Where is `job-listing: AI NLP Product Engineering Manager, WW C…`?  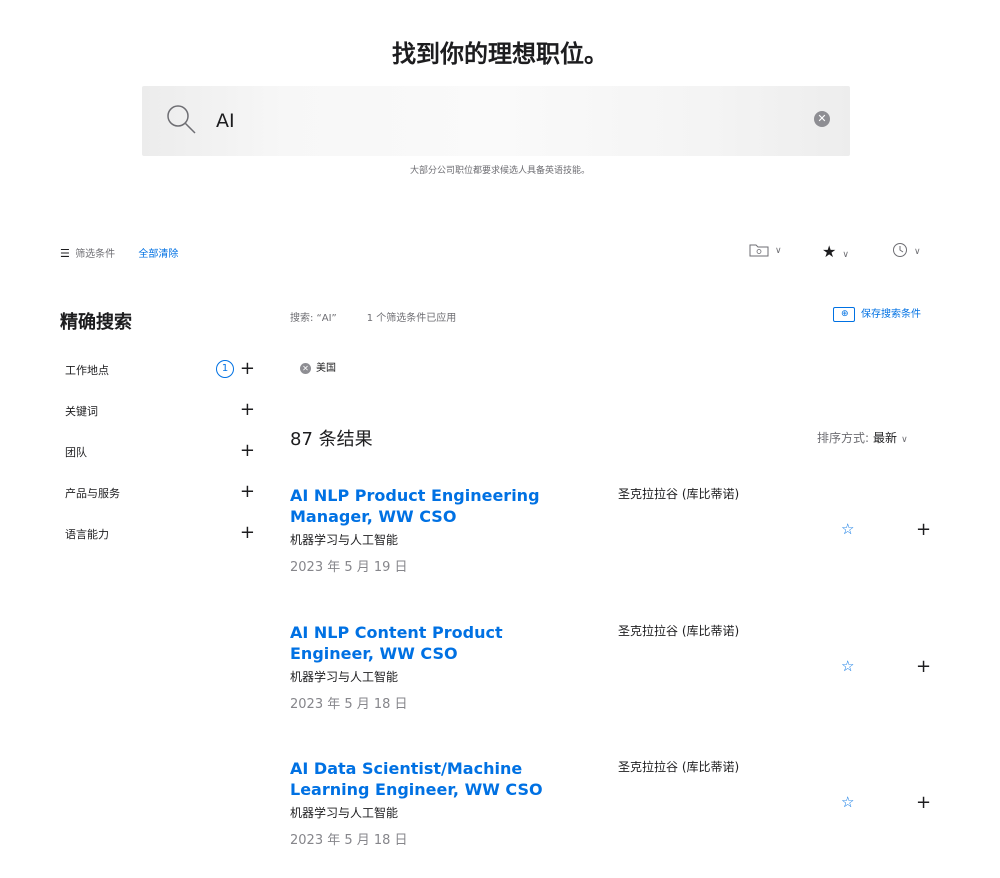
job-listing: AI NLP Product Engineering Manager, WW C… is located at coordinates (610, 540).